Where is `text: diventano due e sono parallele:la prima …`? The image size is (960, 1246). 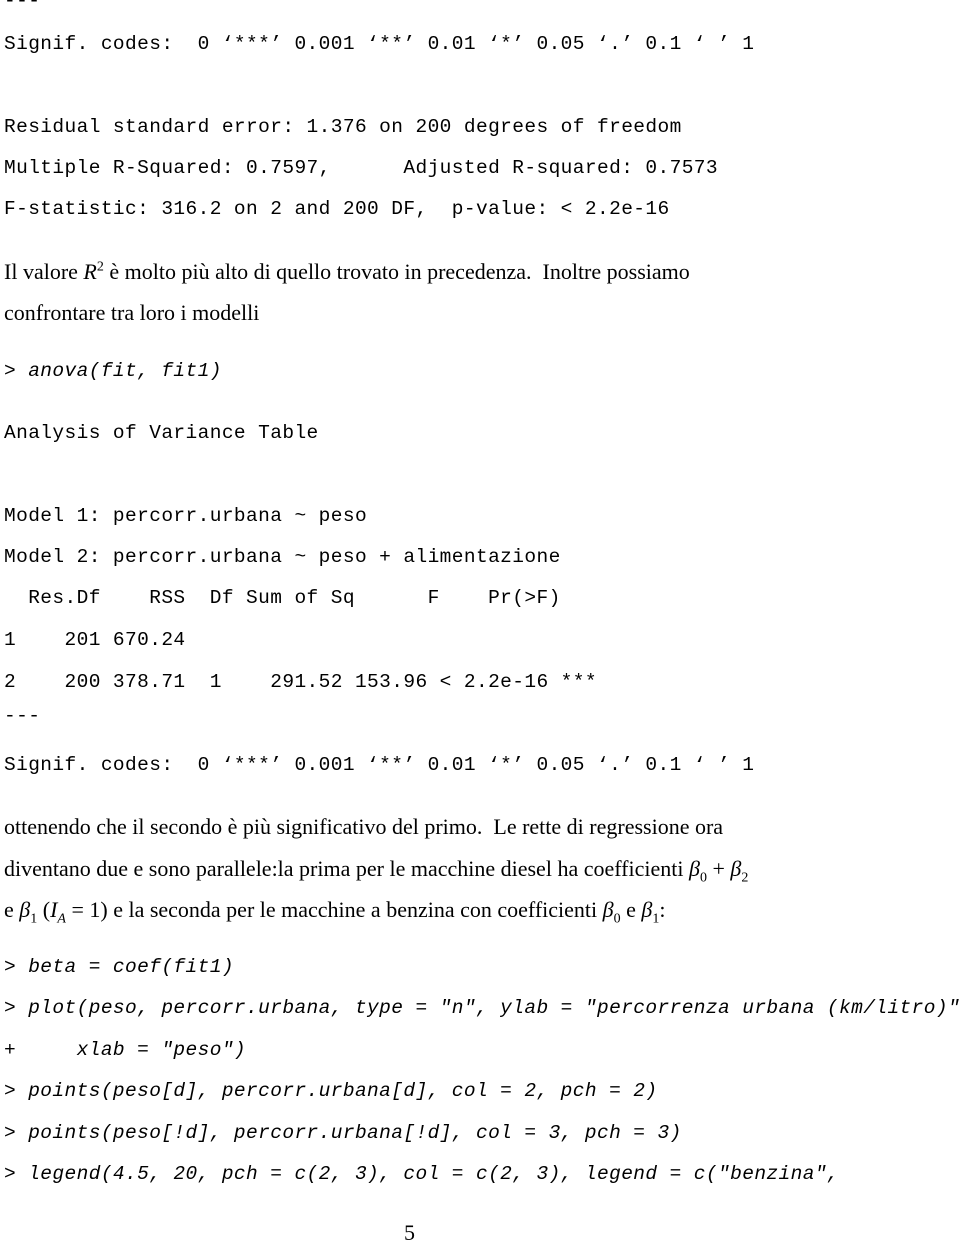 text: diventano due e sono parallele:la prima … is located at coordinates (346, 868).